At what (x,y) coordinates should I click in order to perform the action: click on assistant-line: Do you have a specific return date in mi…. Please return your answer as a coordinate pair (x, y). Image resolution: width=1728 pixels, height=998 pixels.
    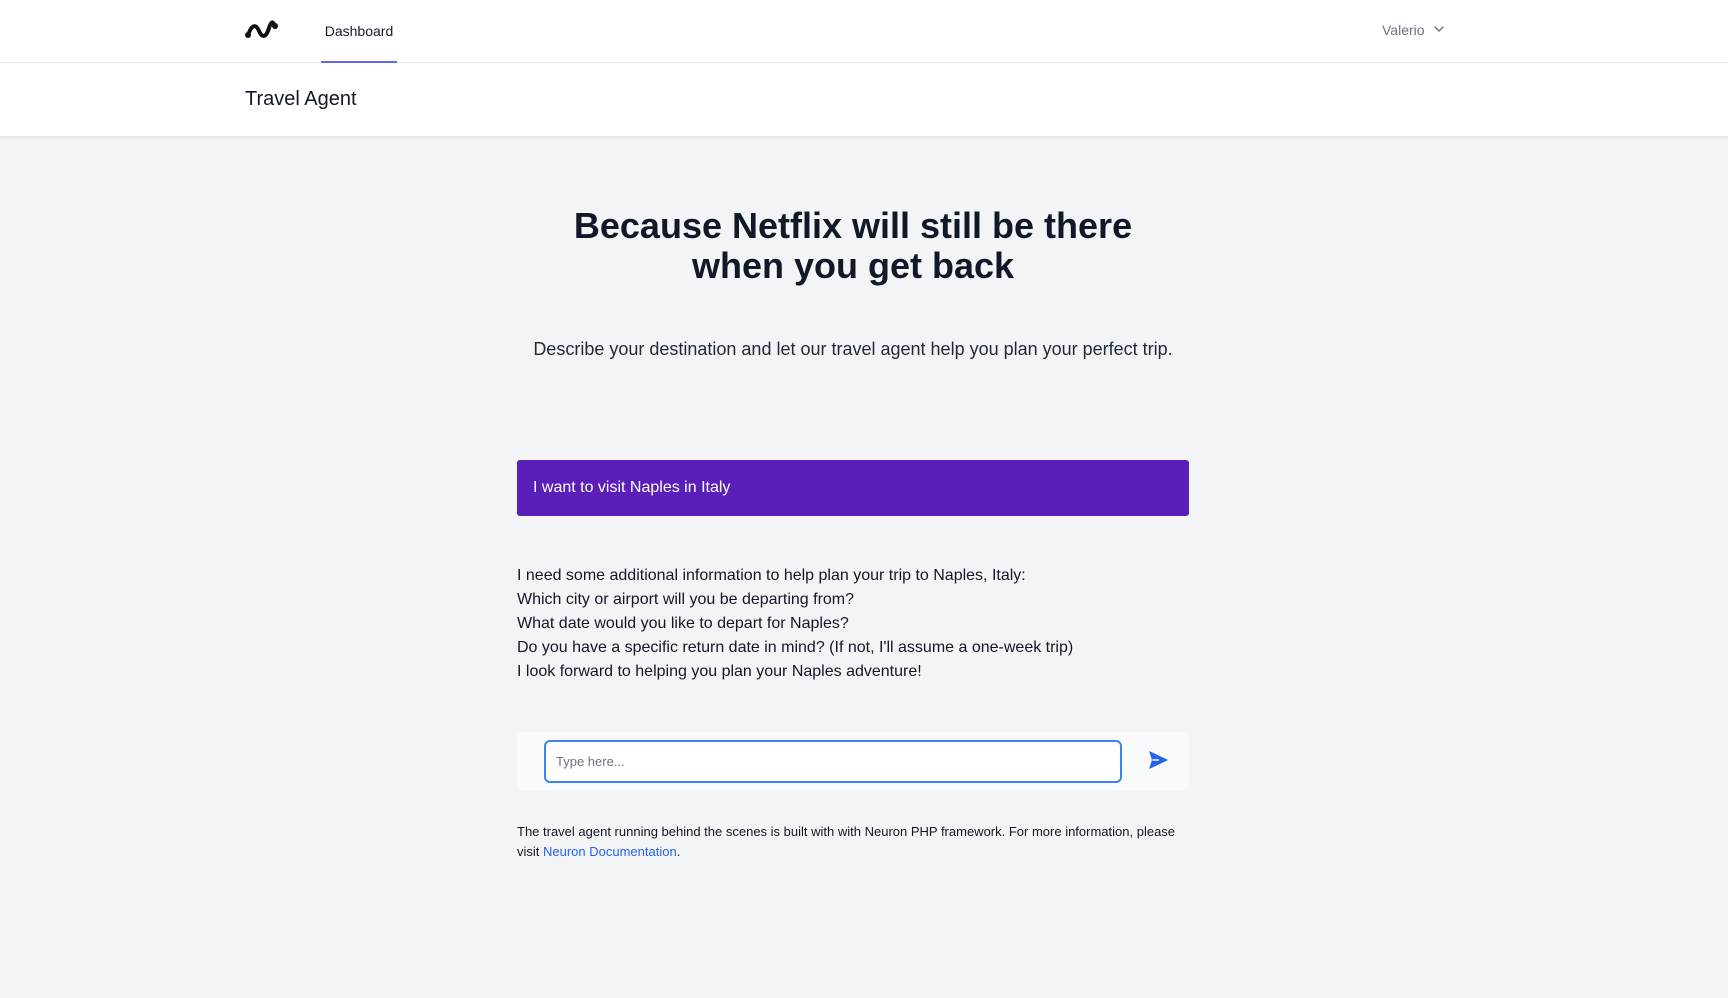
    Looking at the image, I should click on (795, 647).